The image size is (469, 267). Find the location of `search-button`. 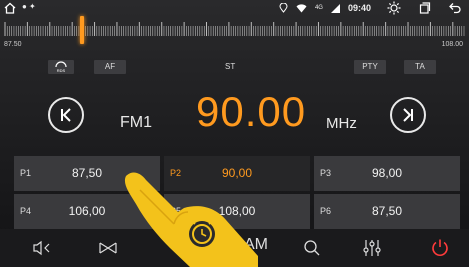

search-button is located at coordinates (312, 248).